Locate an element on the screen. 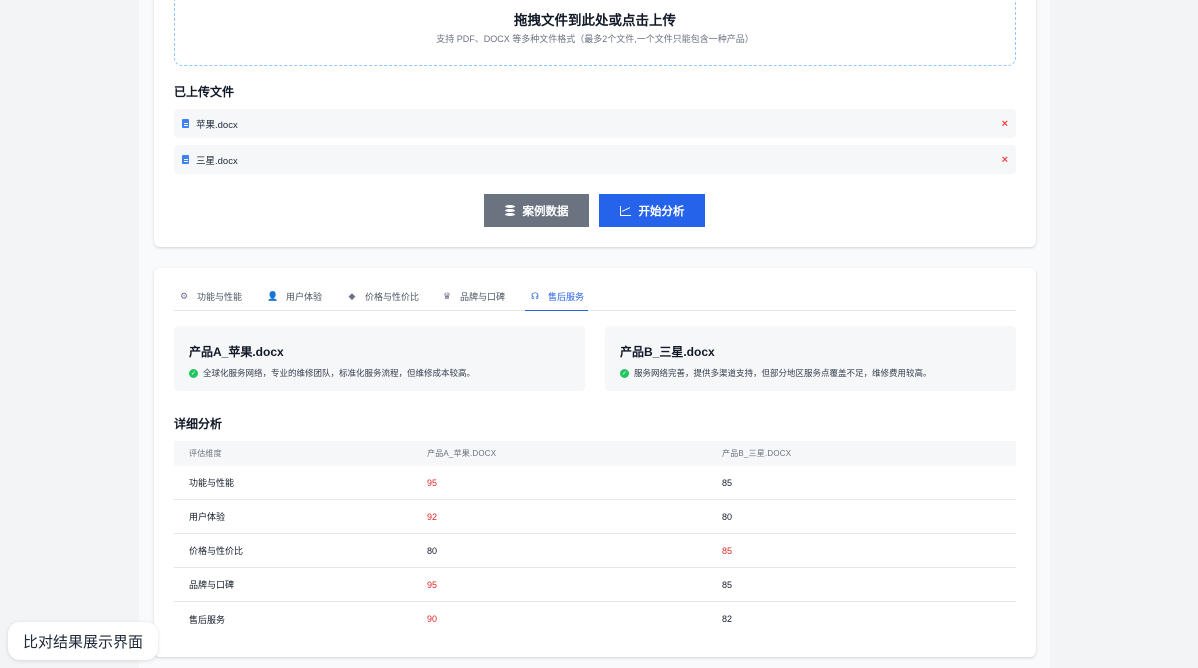 The height and width of the screenshot is (668, 1198). screen-caption: 比对结果展示界面 is located at coordinates (83, 641).